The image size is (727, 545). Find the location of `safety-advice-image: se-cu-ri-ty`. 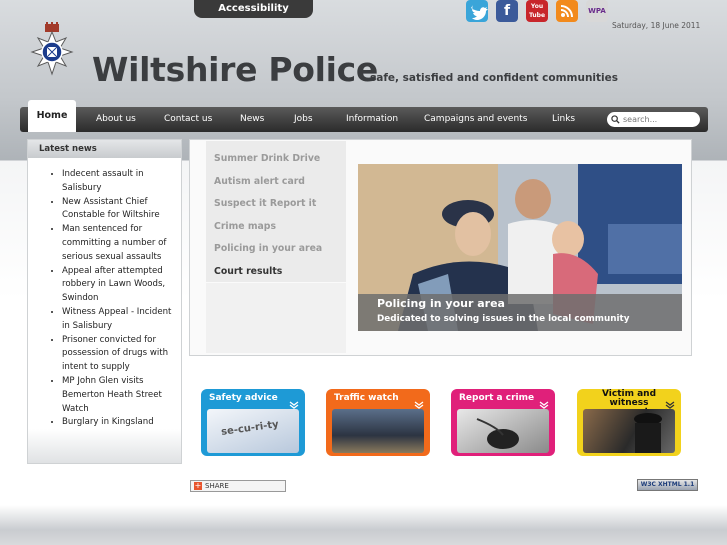

safety-advice-image: se-cu-ri-ty is located at coordinates (253, 431).